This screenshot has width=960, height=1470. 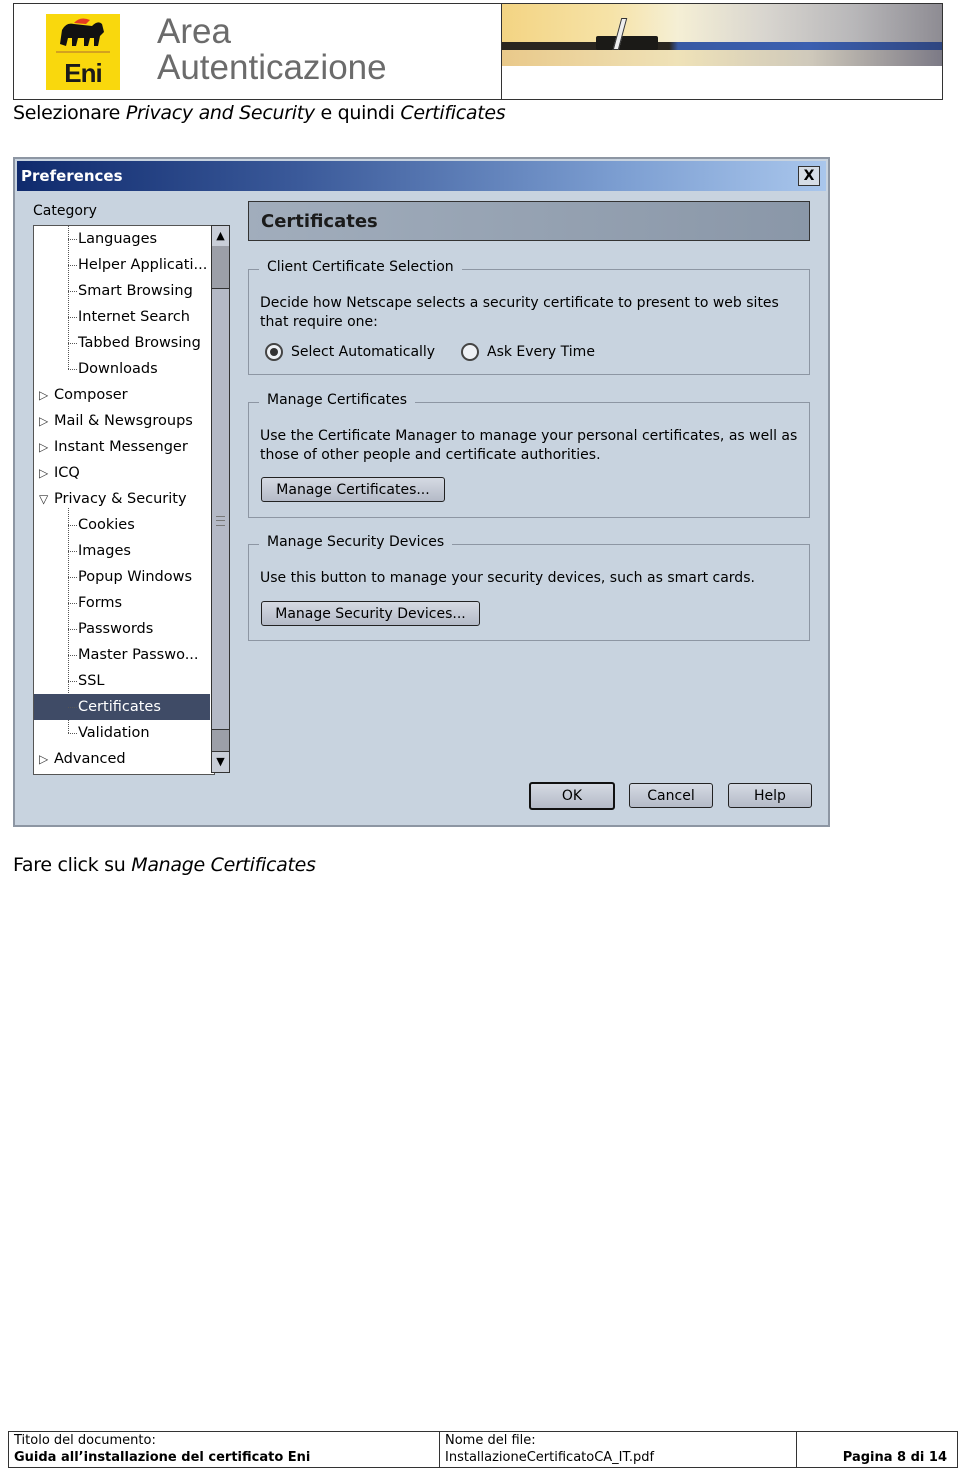 I want to click on area-title: Area Autenticazione, so click(x=272, y=50).